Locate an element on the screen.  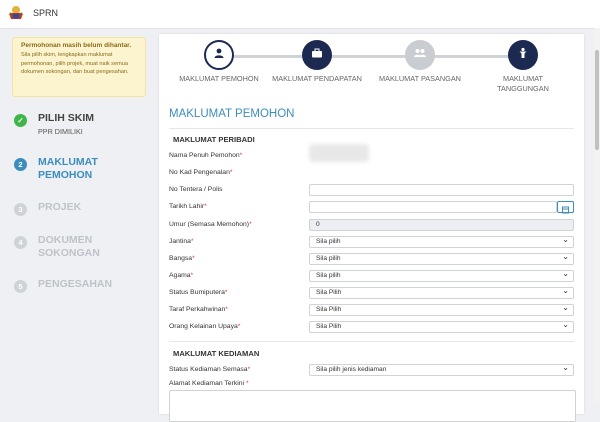
calendar-icon is located at coordinates (565, 210).